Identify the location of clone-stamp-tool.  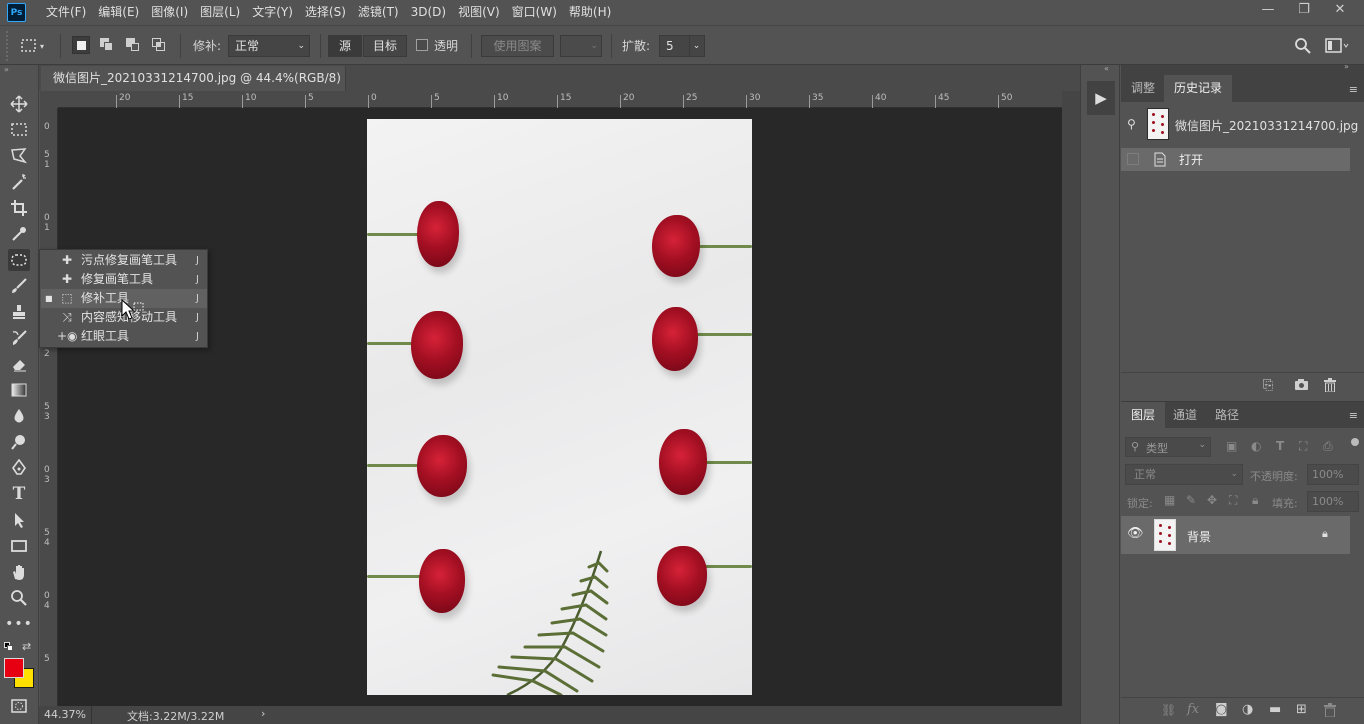
(19, 312).